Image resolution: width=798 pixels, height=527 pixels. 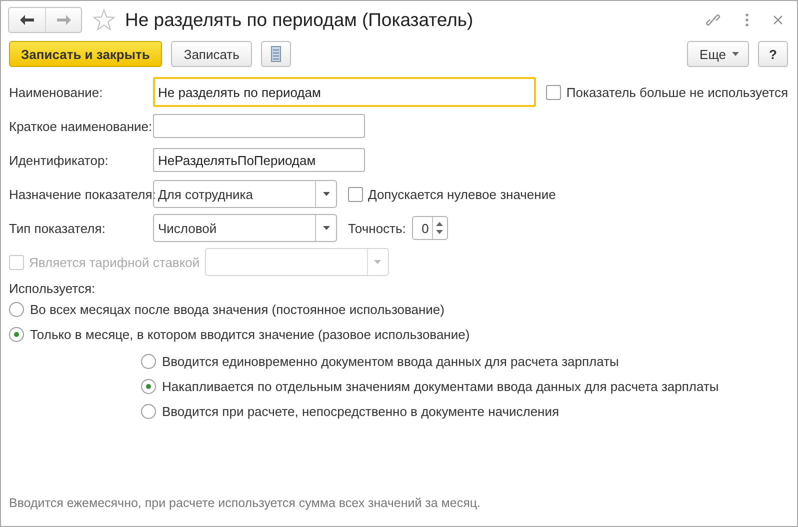 I want to click on more-button: Еще, so click(x=717, y=54).